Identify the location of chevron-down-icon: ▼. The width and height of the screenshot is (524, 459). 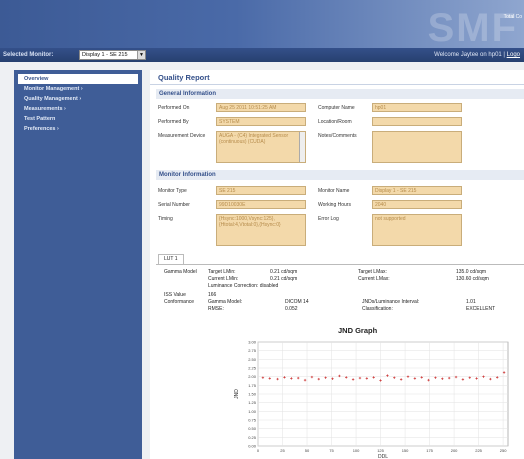
(141, 55).